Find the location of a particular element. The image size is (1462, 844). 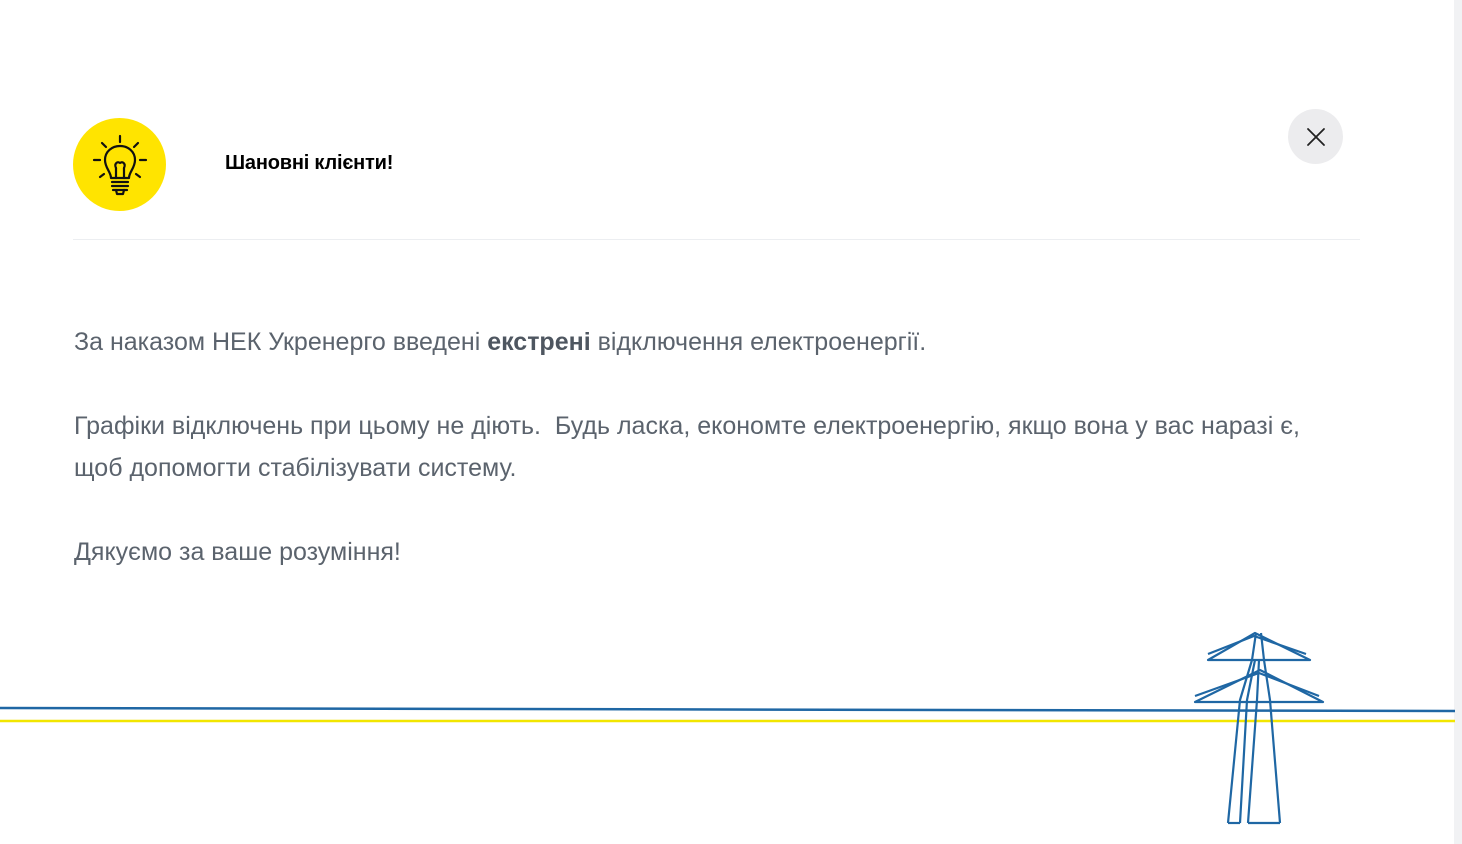

notice-text-start: За наказом НЕК Укренерго введені is located at coordinates (281, 342).